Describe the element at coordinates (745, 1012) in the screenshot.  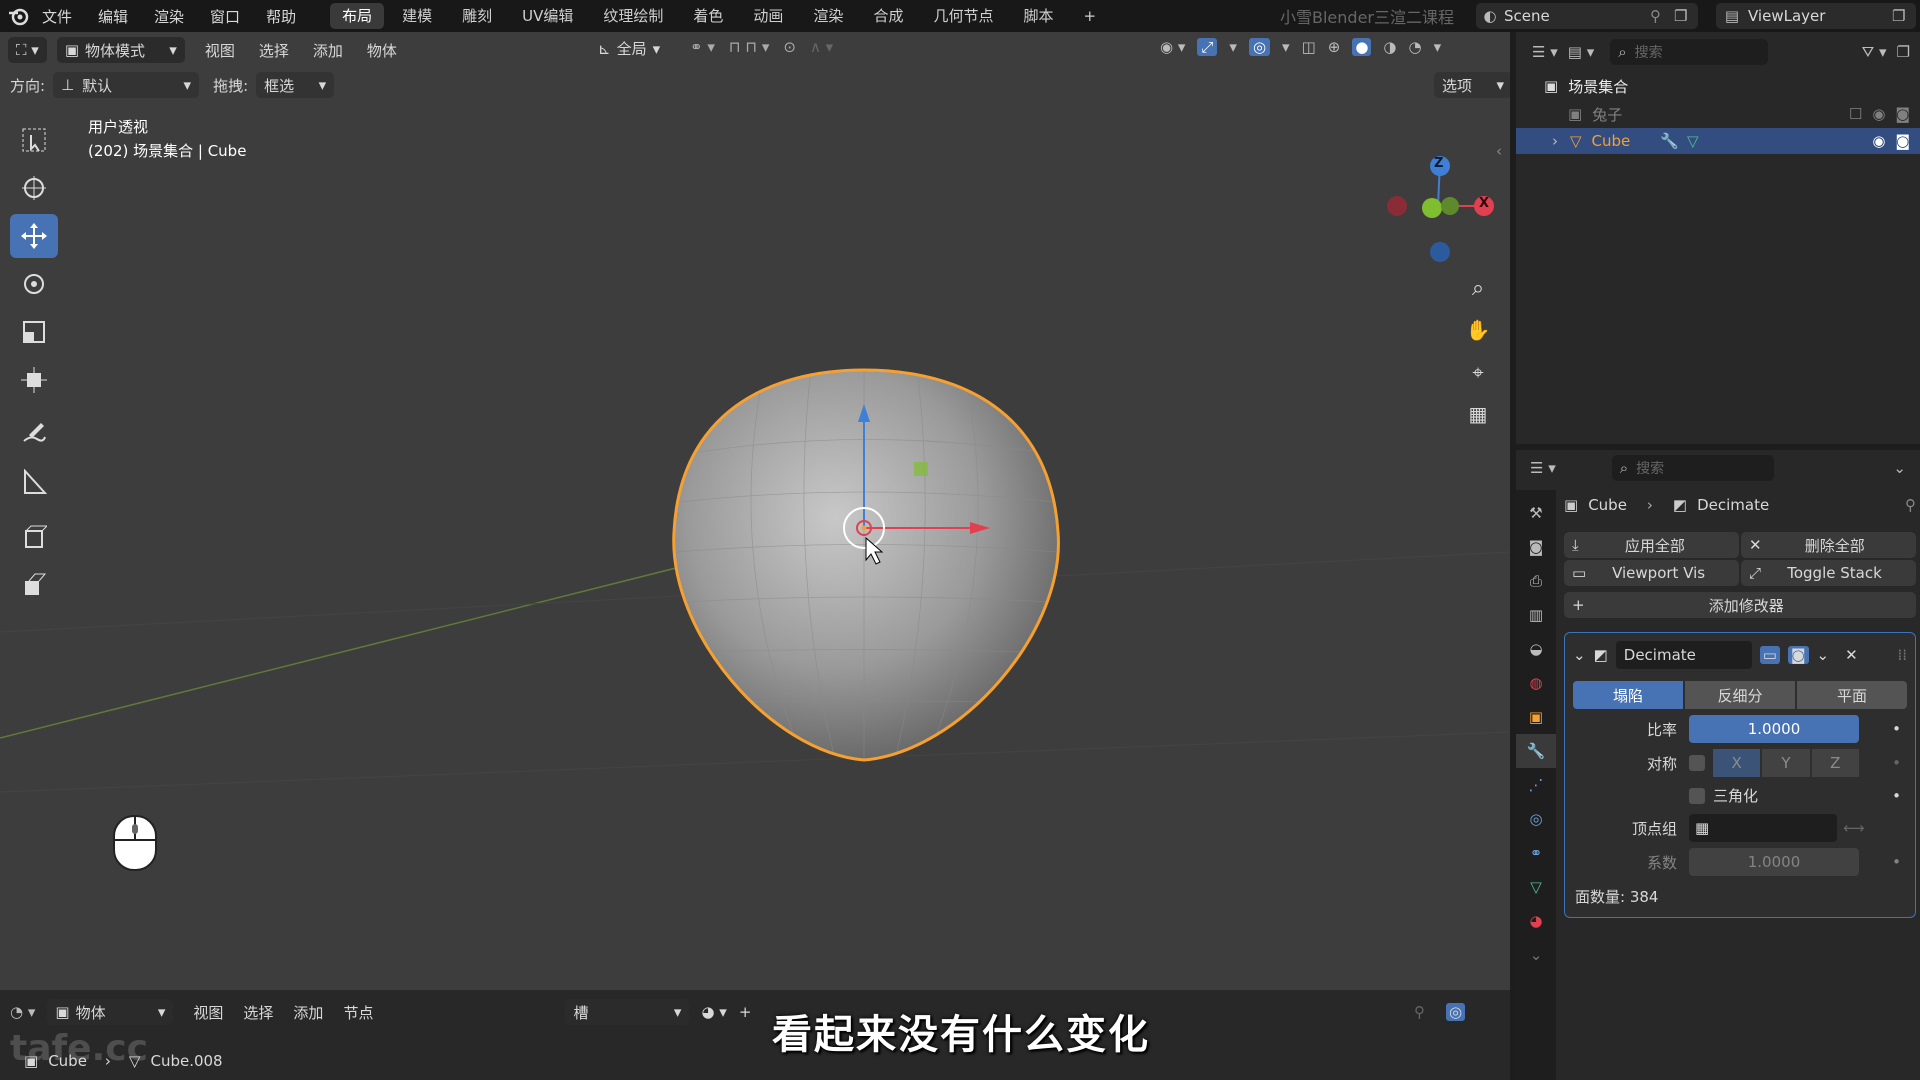
I see `new-material-icon: +` at that location.